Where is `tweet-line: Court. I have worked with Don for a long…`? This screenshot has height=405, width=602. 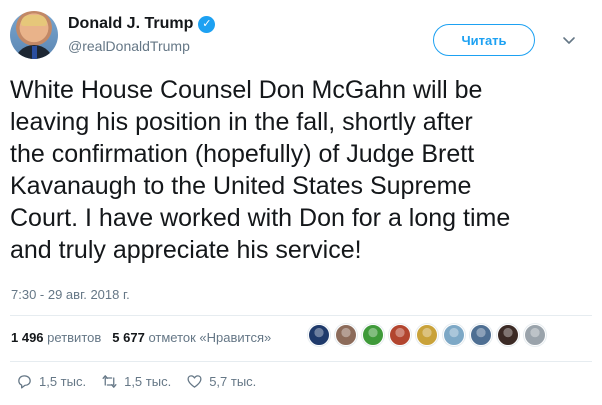
tweet-line: Court. I have worked with Don for a long… is located at coordinates (260, 218).